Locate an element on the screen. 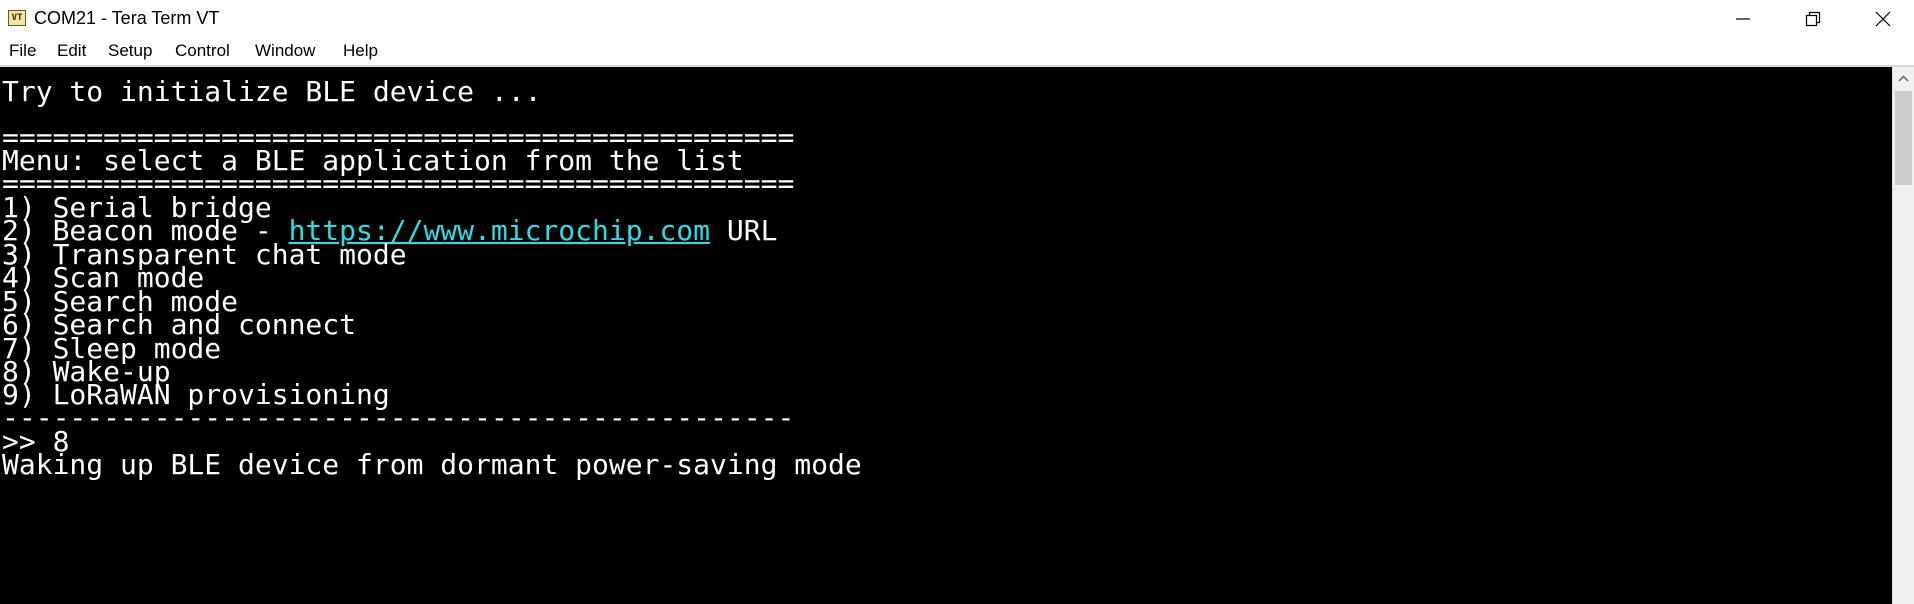 The height and width of the screenshot is (604, 1914). vertical-scrollbar is located at coordinates (1903, 335).